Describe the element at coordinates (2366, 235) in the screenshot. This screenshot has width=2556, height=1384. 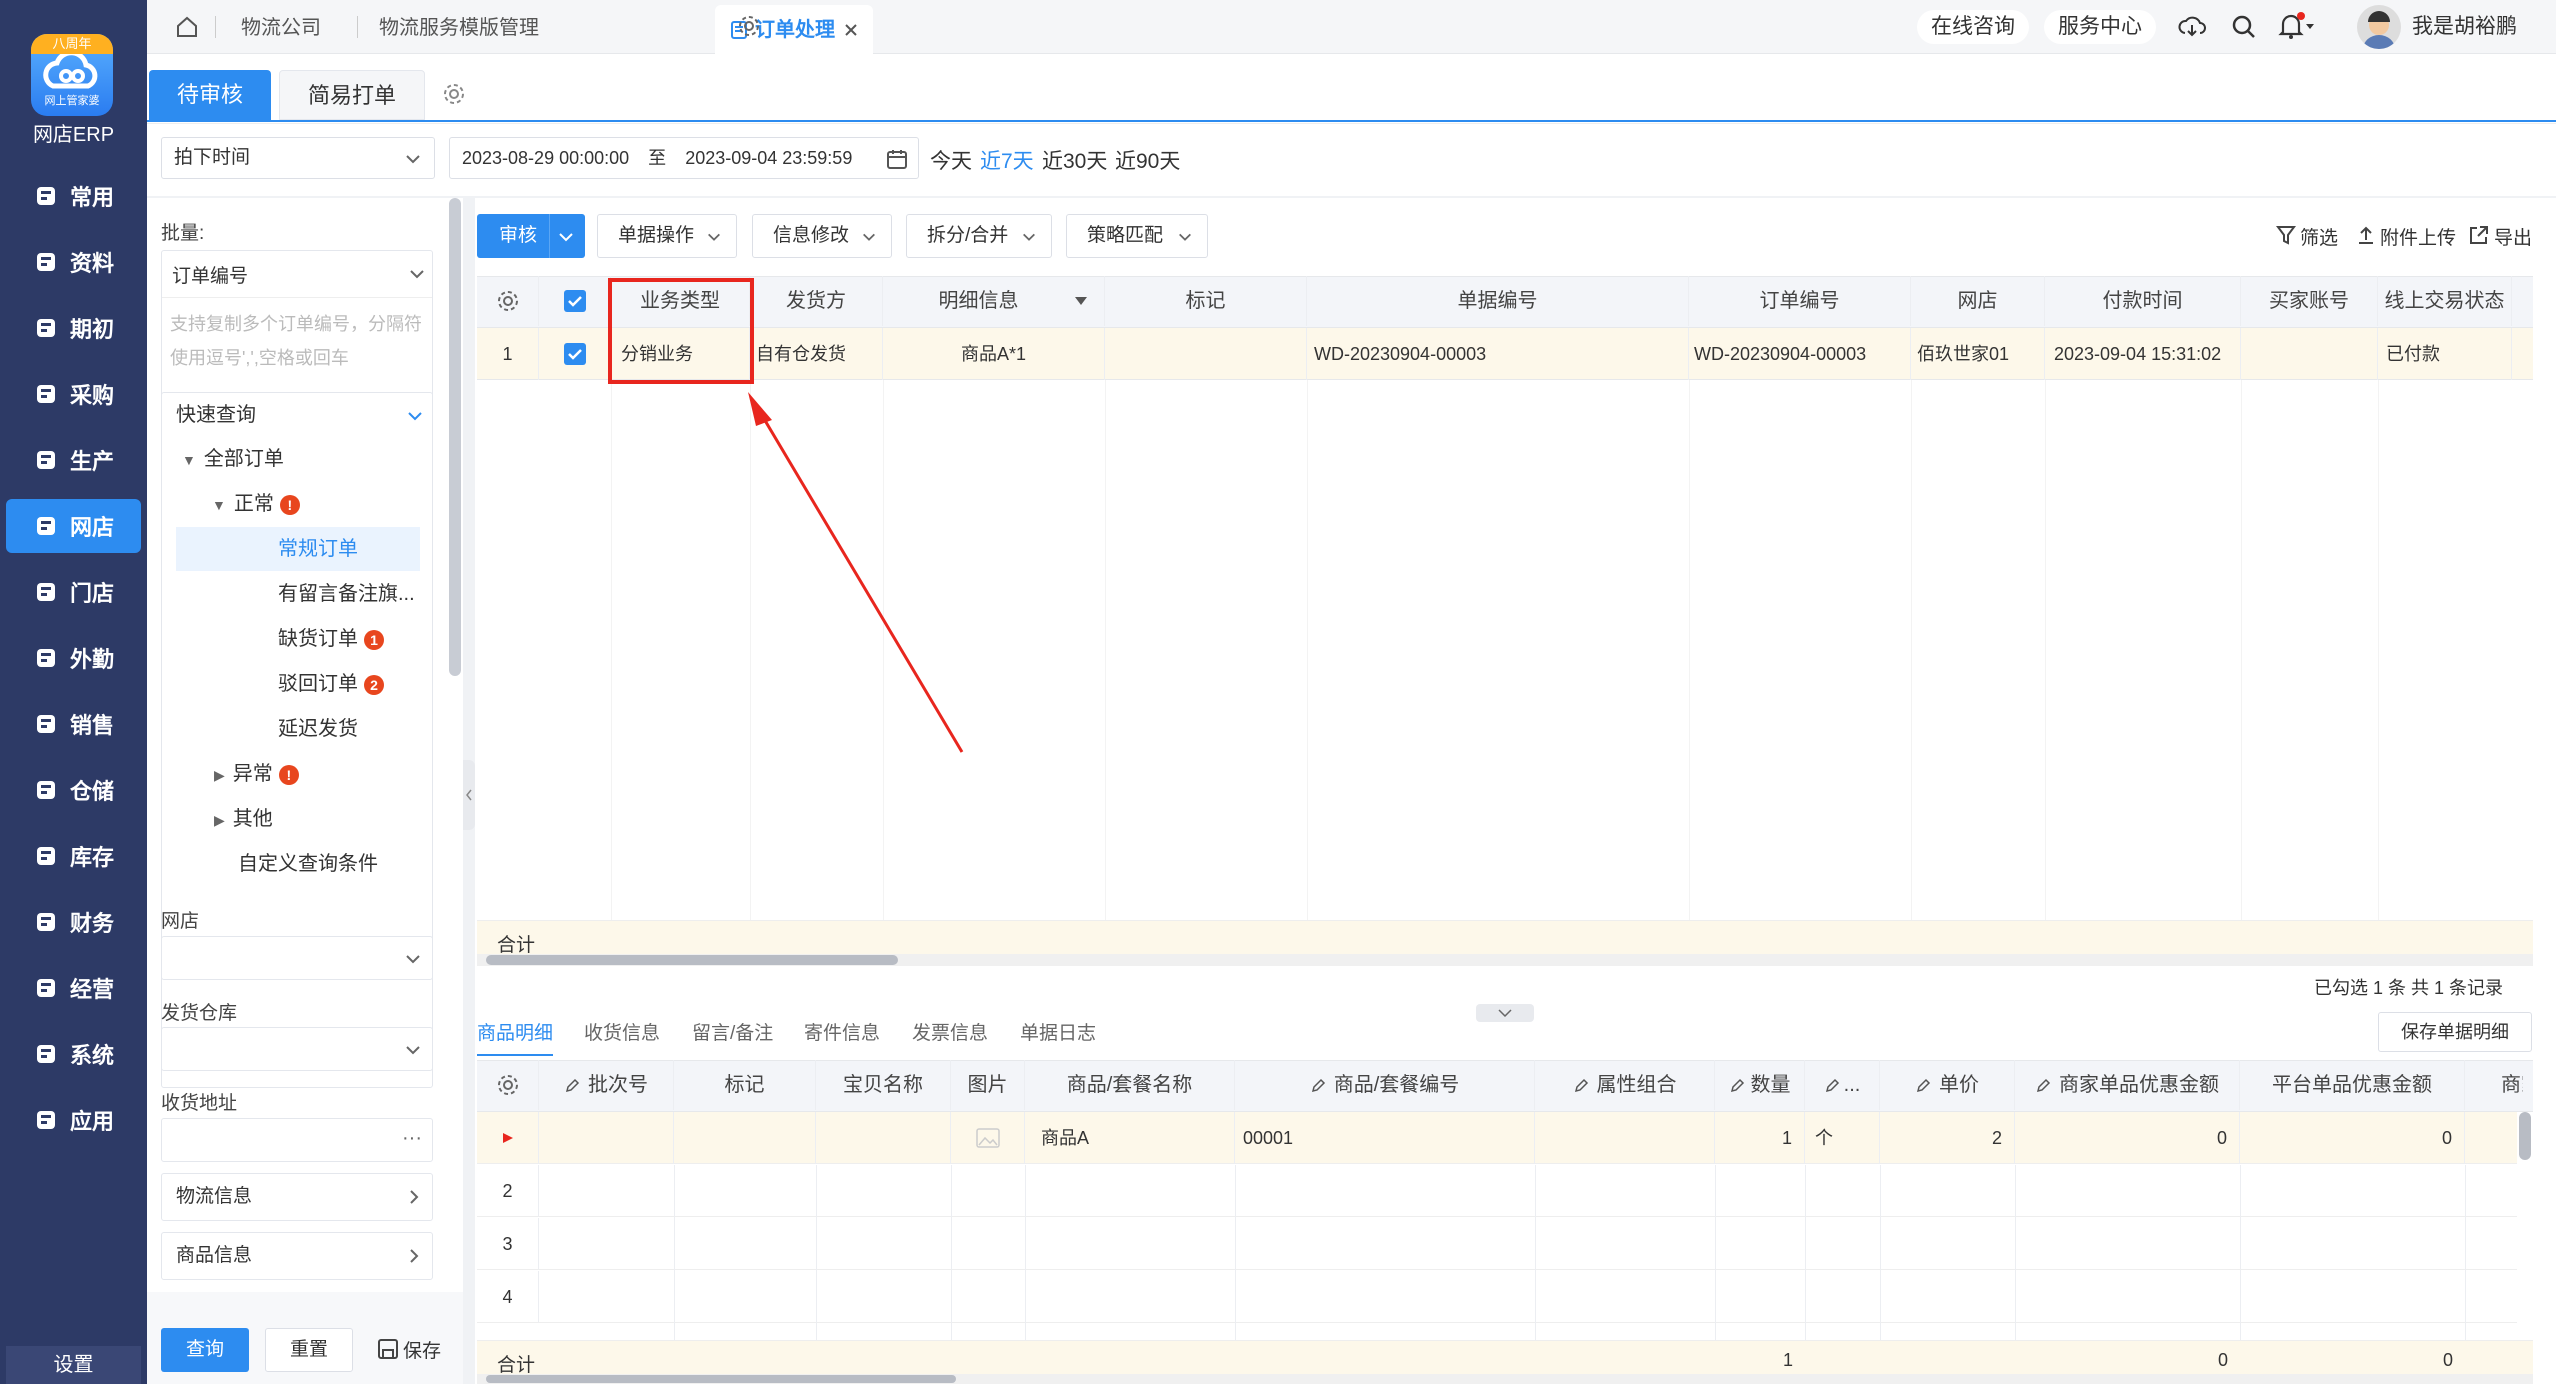
I see `upload-icon` at that location.